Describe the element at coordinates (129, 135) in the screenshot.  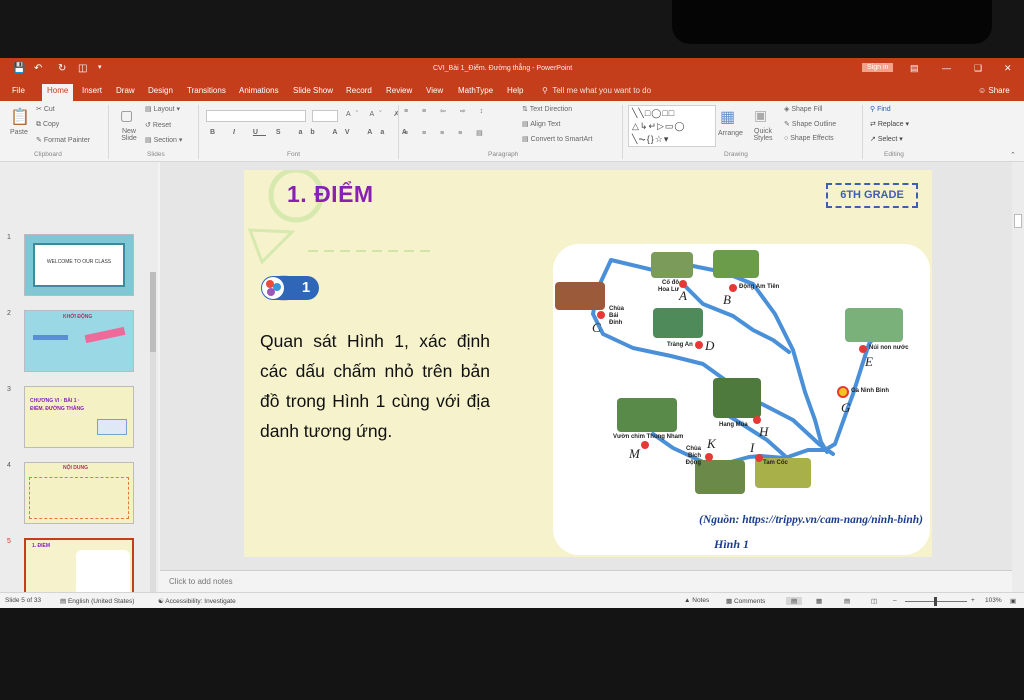
I see `new-slide-button: New Slide` at that location.